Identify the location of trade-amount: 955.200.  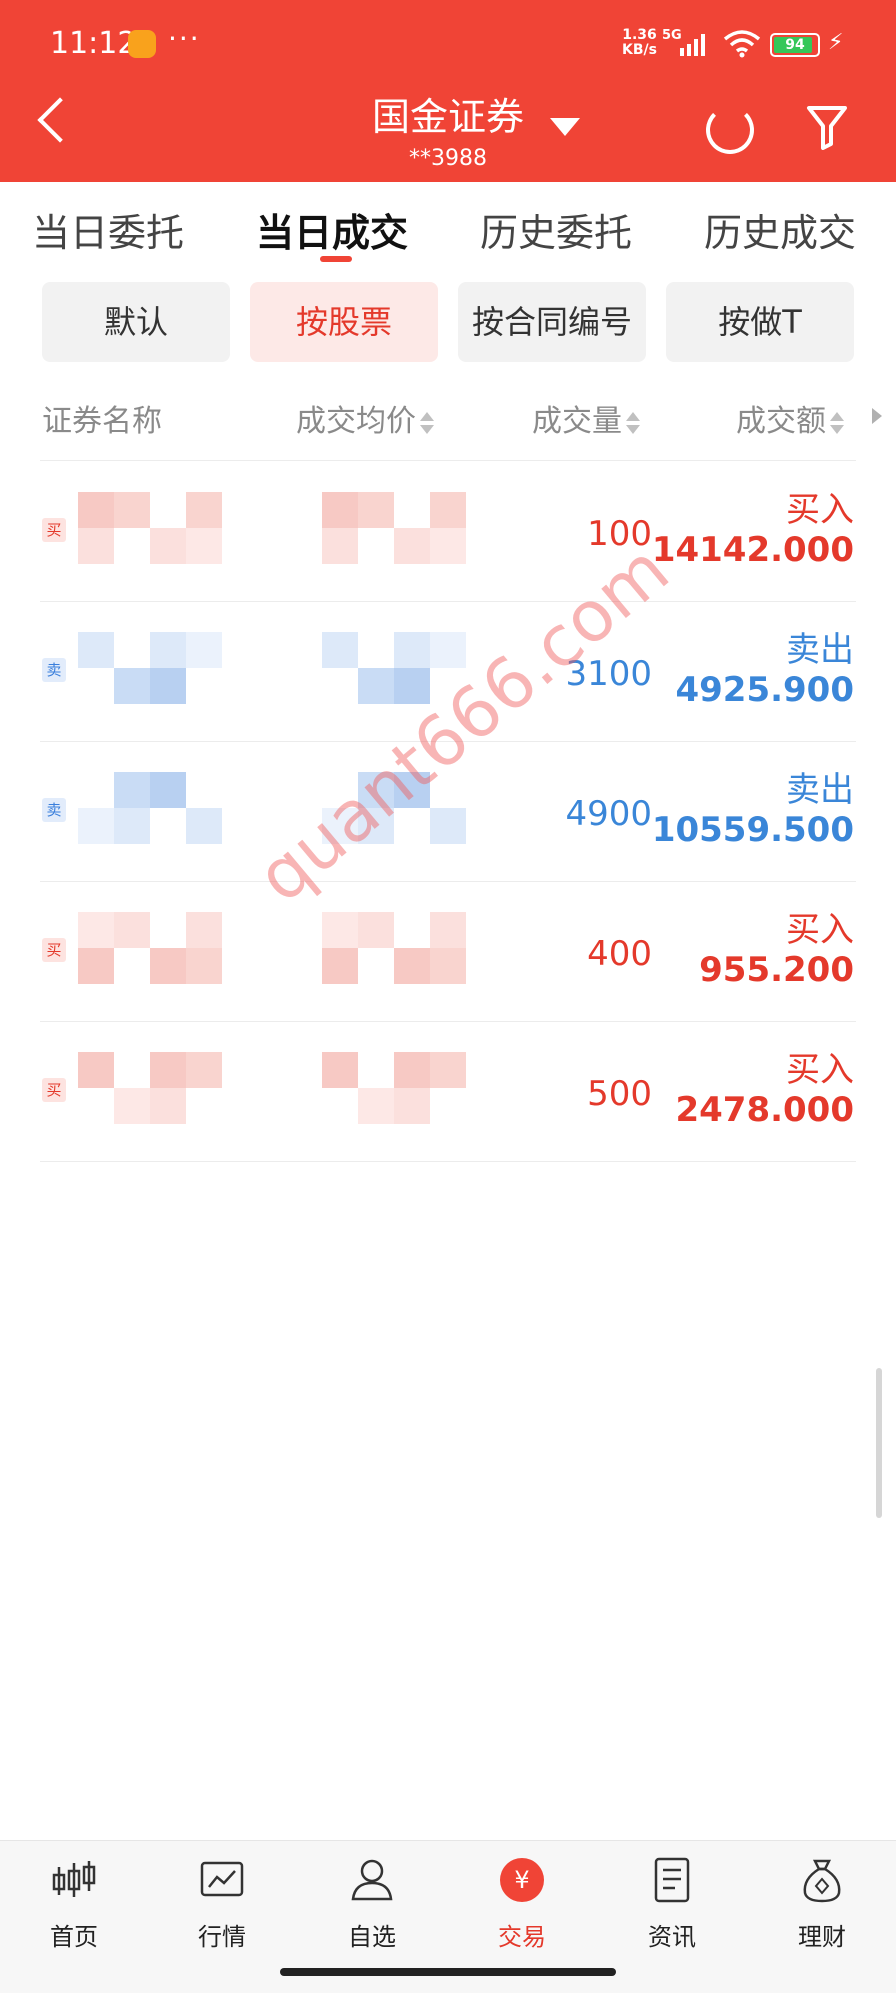
(776, 970).